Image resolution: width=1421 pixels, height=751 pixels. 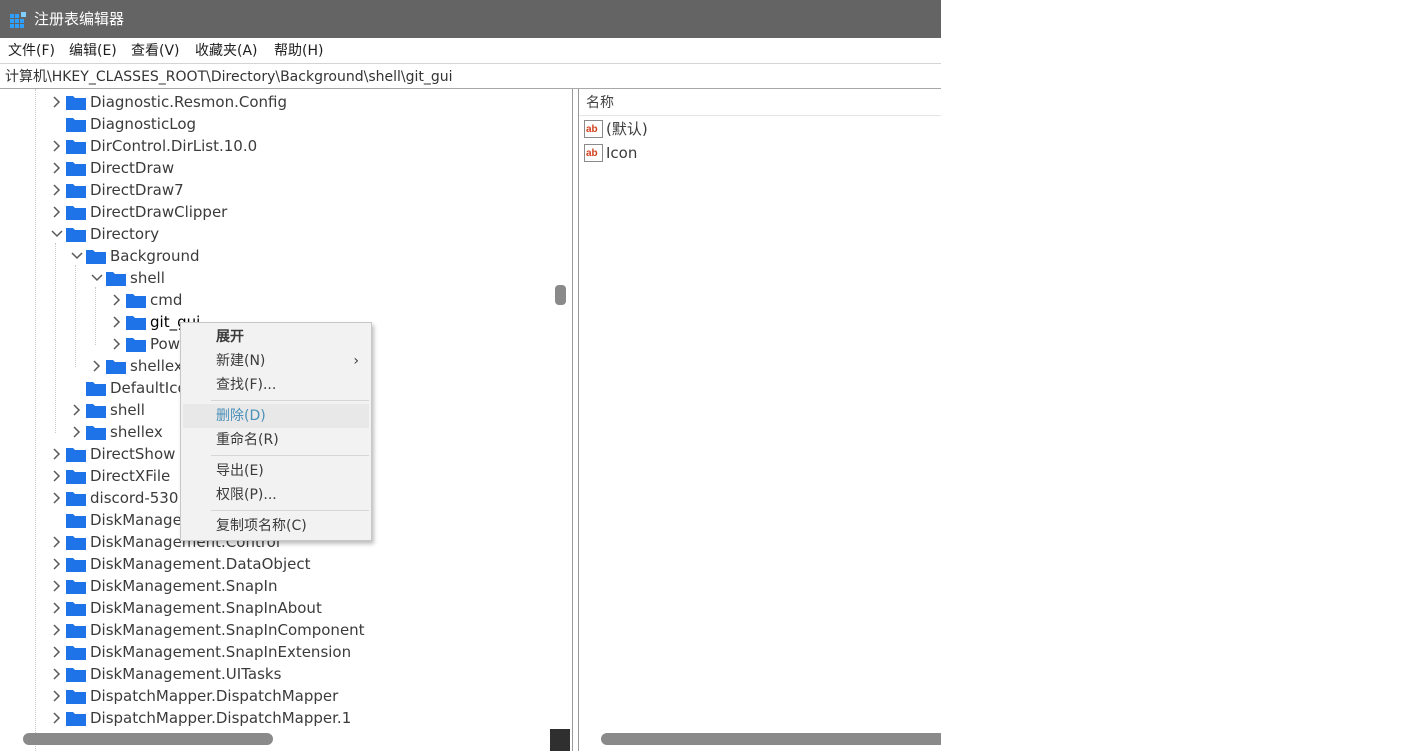 I want to click on tree-node-label: DispatchMapper.DispatchMapper.1, so click(x=221, y=718).